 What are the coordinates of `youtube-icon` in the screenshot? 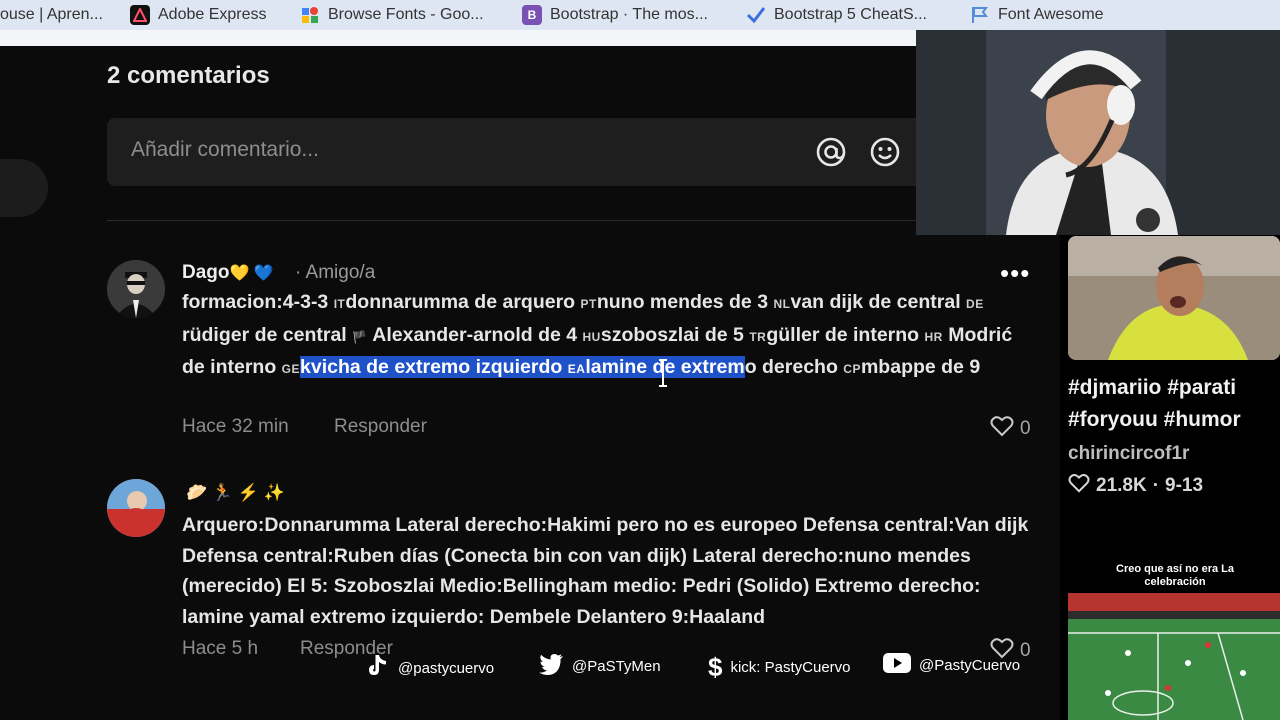 It's located at (897, 665).